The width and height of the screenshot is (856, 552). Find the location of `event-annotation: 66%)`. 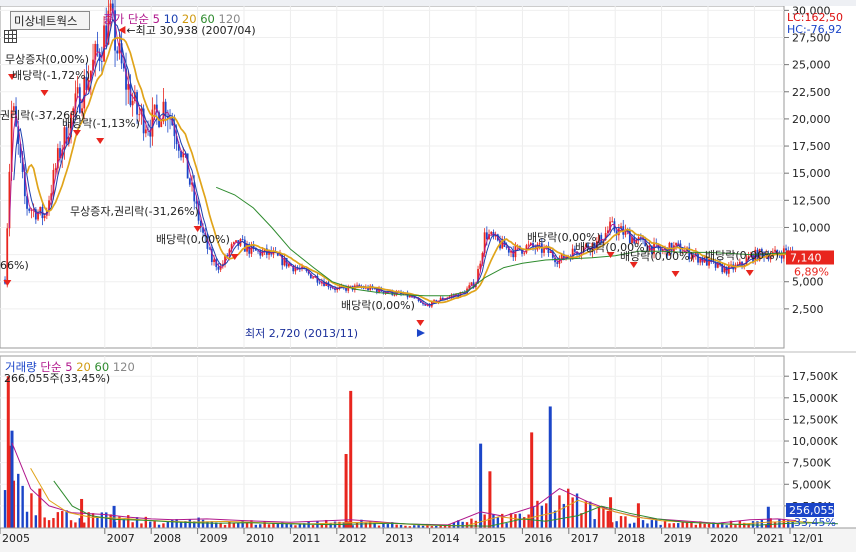

event-annotation: 66%) is located at coordinates (14, 265).